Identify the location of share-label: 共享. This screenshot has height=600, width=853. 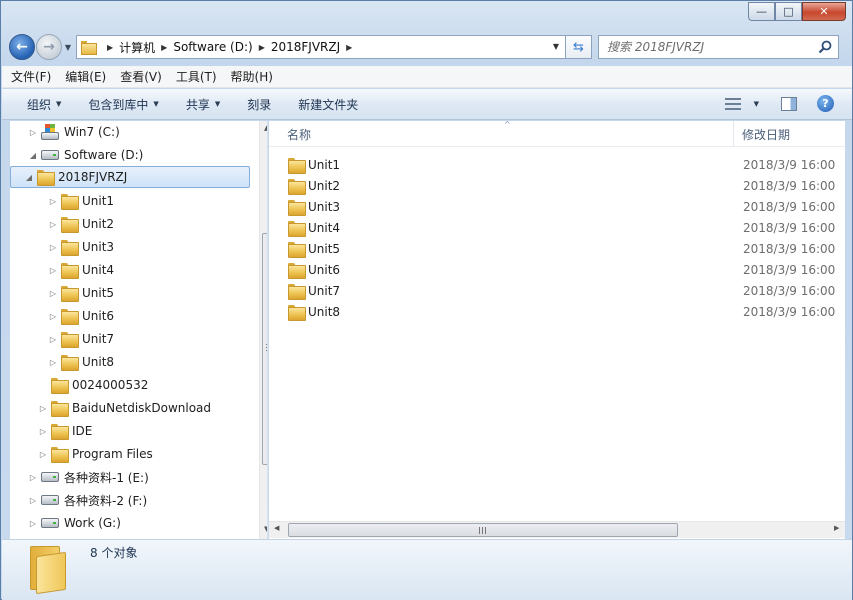
(197, 104).